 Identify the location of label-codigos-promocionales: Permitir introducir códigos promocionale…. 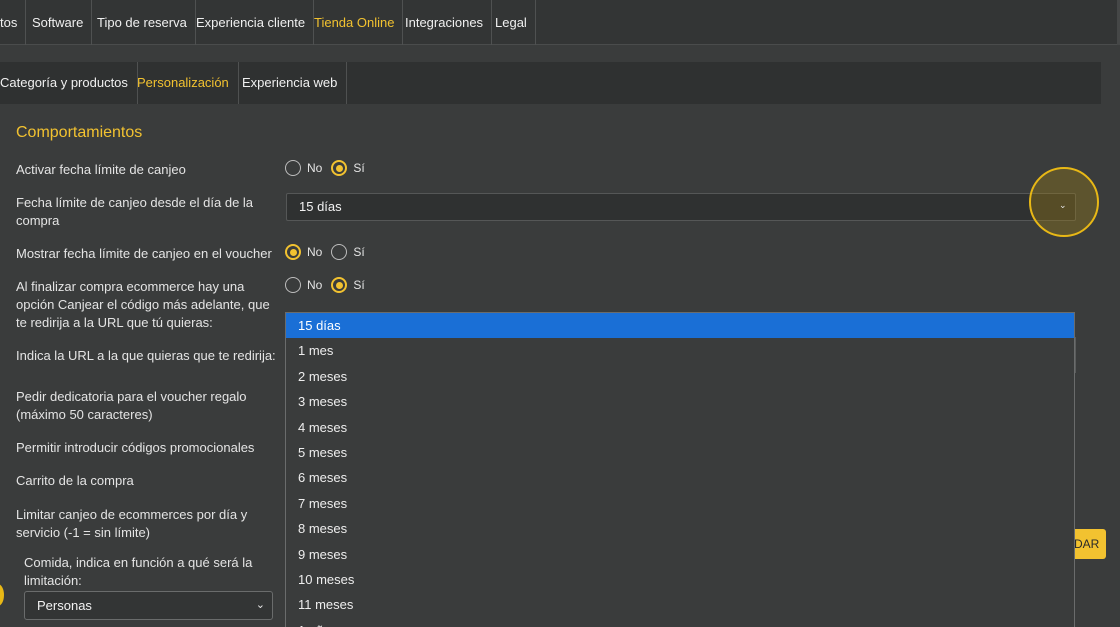
(135, 447).